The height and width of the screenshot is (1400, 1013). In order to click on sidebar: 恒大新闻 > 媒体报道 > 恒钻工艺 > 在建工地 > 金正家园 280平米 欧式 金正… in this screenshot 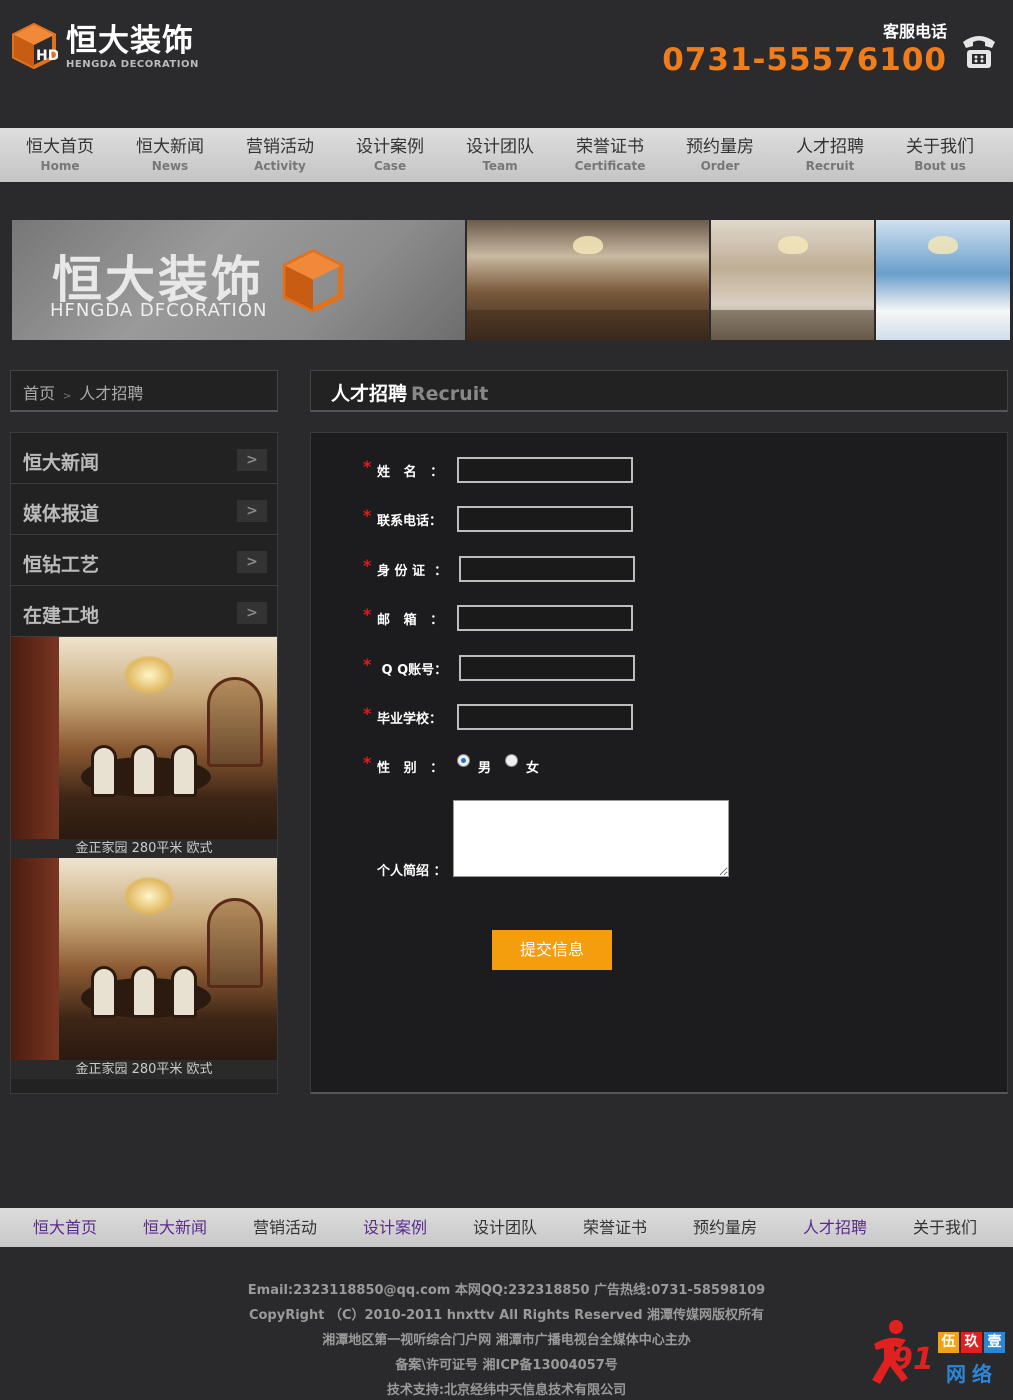, I will do `click(144, 763)`.